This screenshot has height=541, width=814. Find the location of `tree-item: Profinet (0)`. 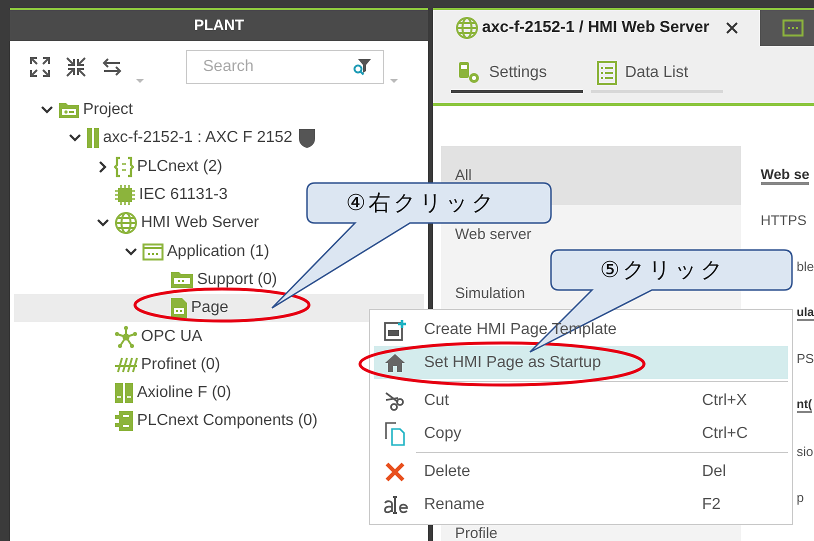

tree-item: Profinet (0) is located at coordinates (180, 365).